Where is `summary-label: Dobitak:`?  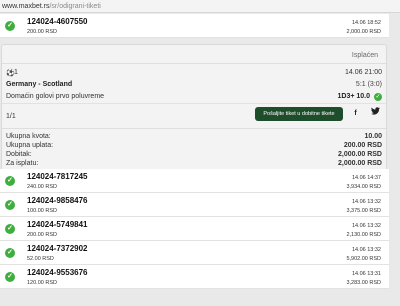
summary-label: Dobitak: is located at coordinates (19, 154).